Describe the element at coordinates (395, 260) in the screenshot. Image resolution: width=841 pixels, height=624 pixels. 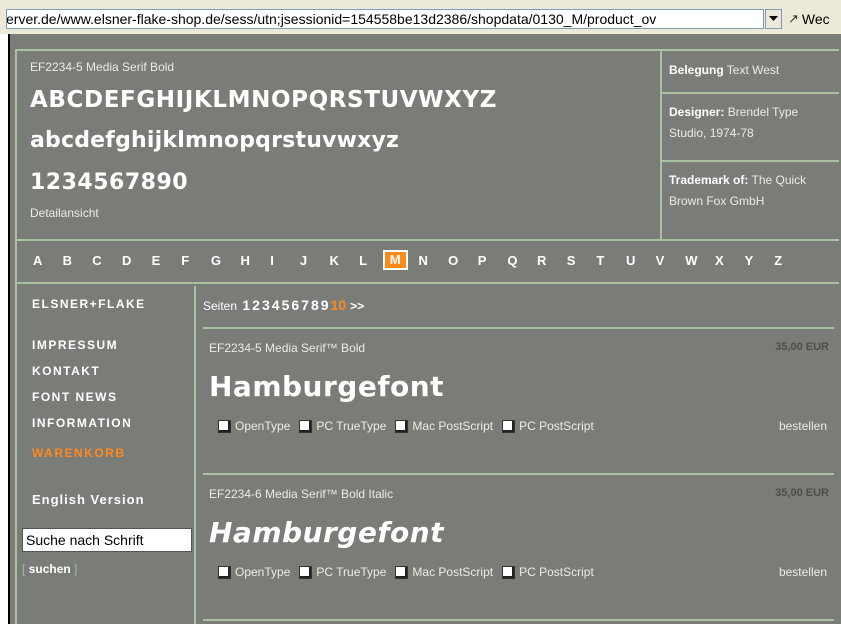
I see `letter-m: M` at that location.